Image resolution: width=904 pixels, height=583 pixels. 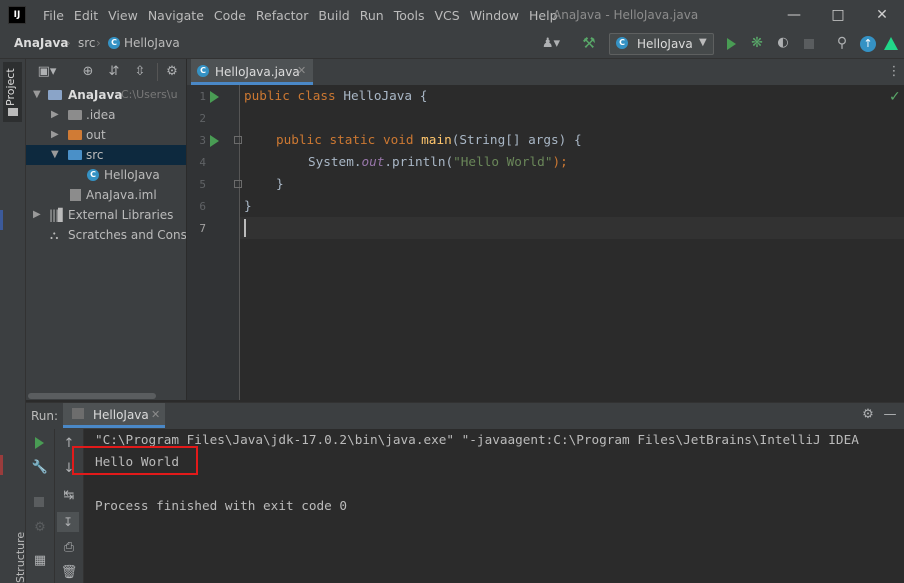 I want to click on tree-item-idea: ▶ .idea, so click(x=106, y=115).